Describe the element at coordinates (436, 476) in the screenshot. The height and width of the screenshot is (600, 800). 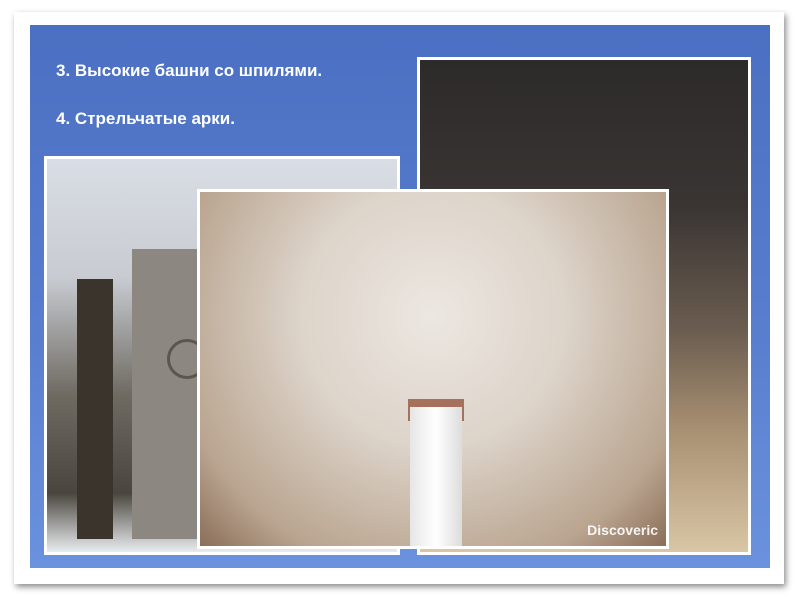
I see `column` at that location.